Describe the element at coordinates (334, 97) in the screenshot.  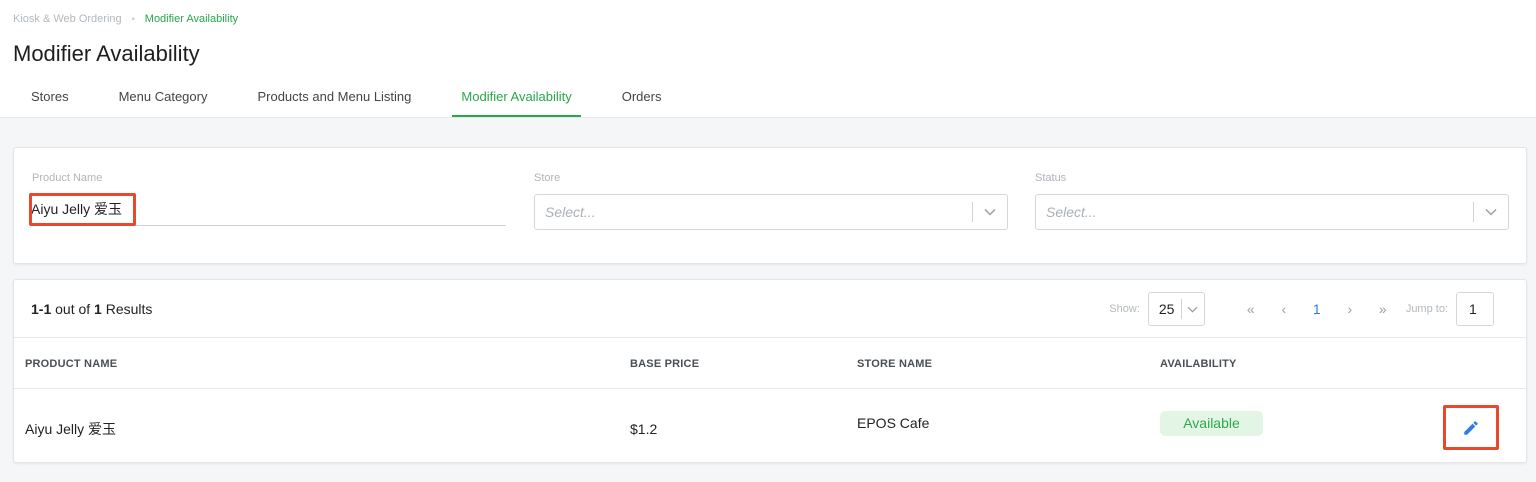
I see `tab-products-and-menu-listing: Products and Menu Listing` at that location.